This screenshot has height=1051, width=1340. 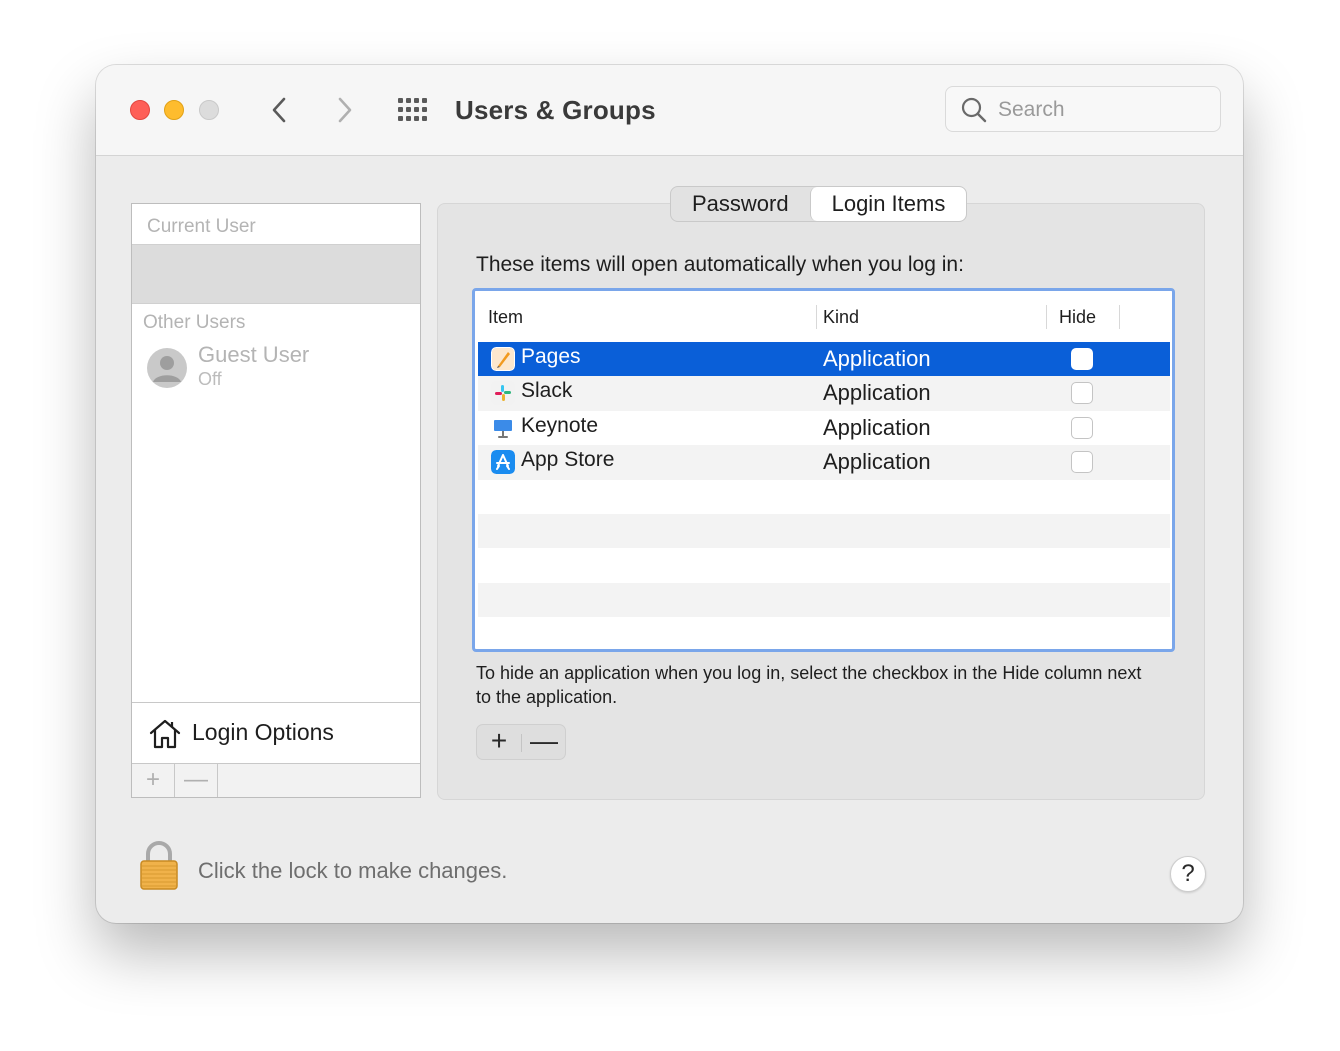 What do you see at coordinates (669, 110) in the screenshot?
I see `title-bar: Users & Groups Search` at bounding box center [669, 110].